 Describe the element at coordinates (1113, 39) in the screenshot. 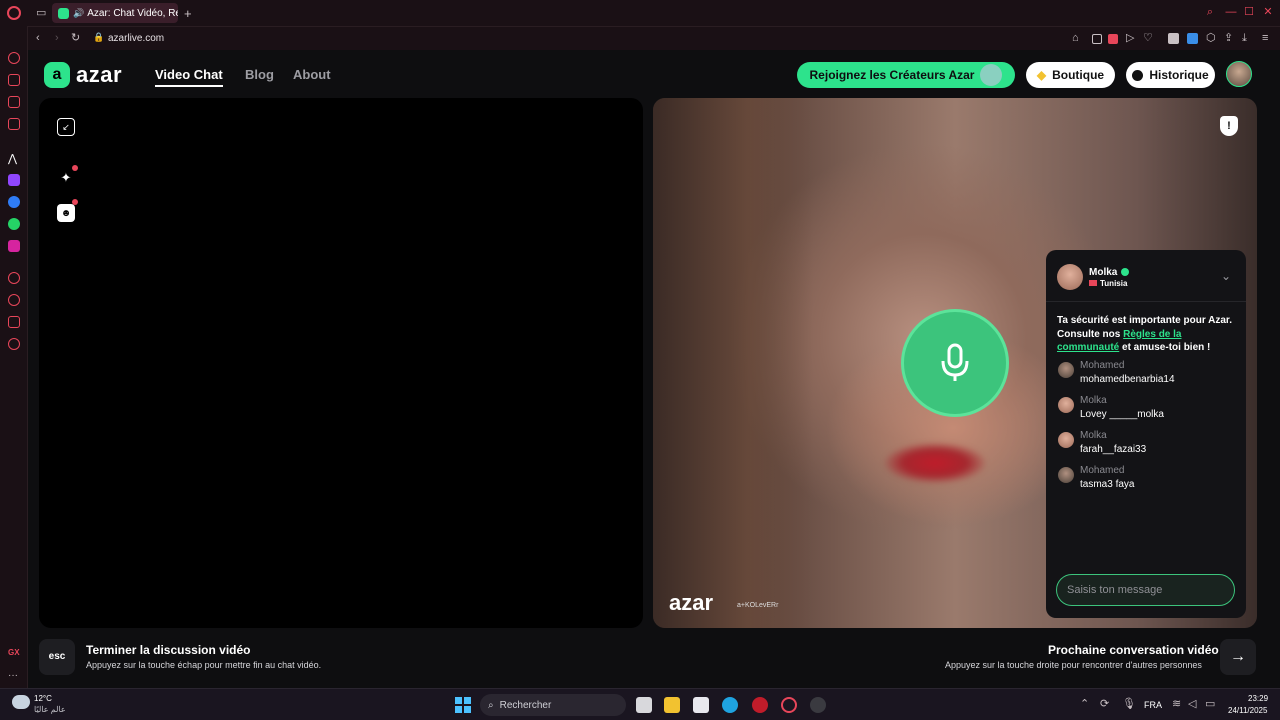

I see `shield-icon` at that location.